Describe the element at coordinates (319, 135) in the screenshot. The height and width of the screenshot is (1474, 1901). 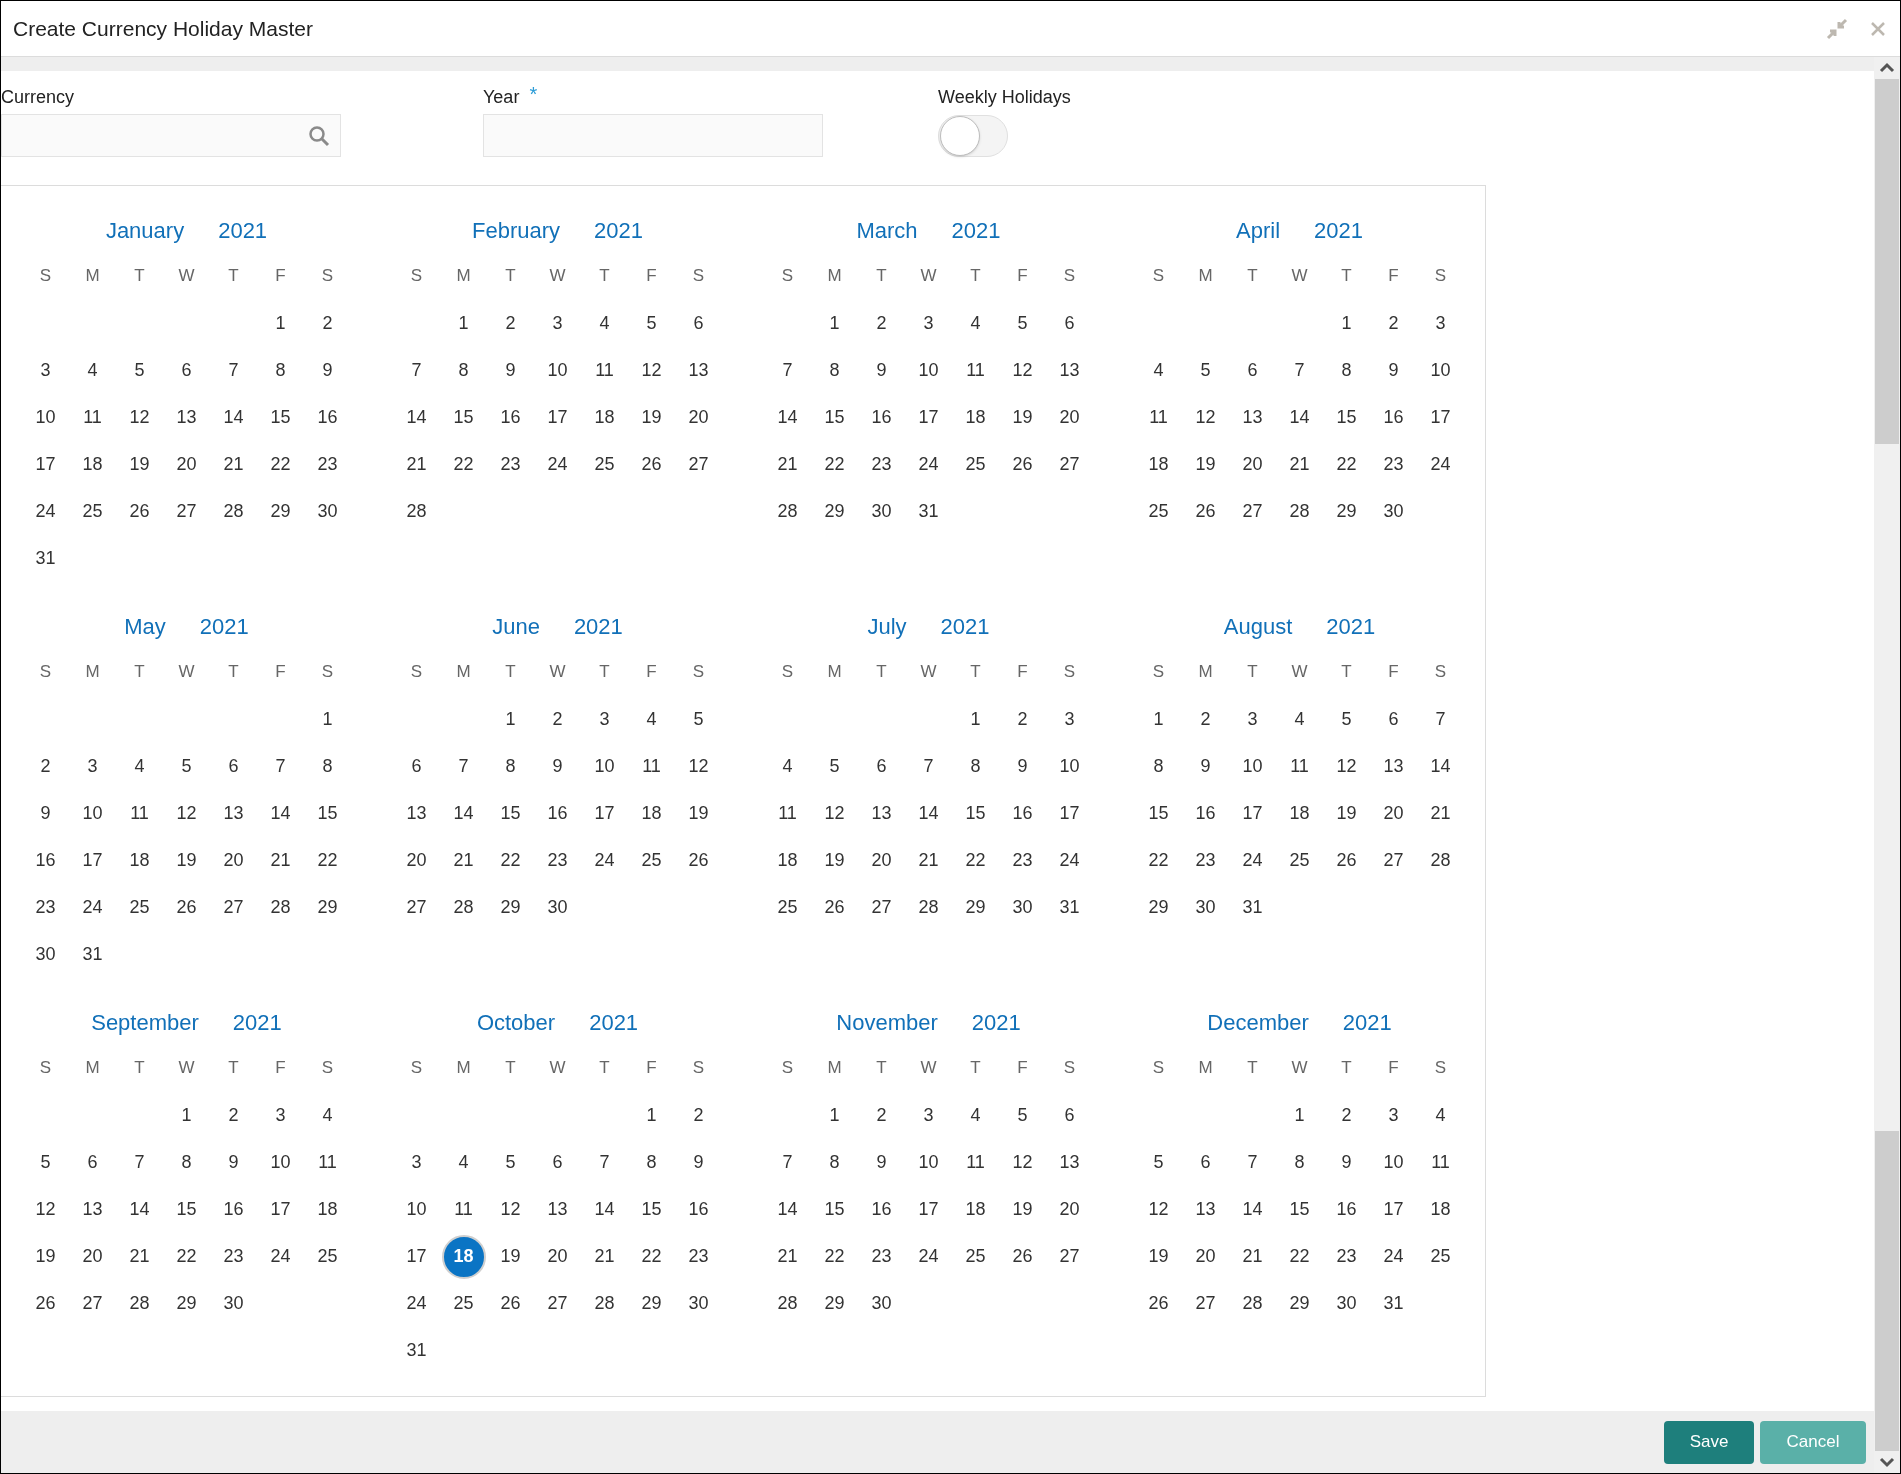
I see `search-icon` at that location.